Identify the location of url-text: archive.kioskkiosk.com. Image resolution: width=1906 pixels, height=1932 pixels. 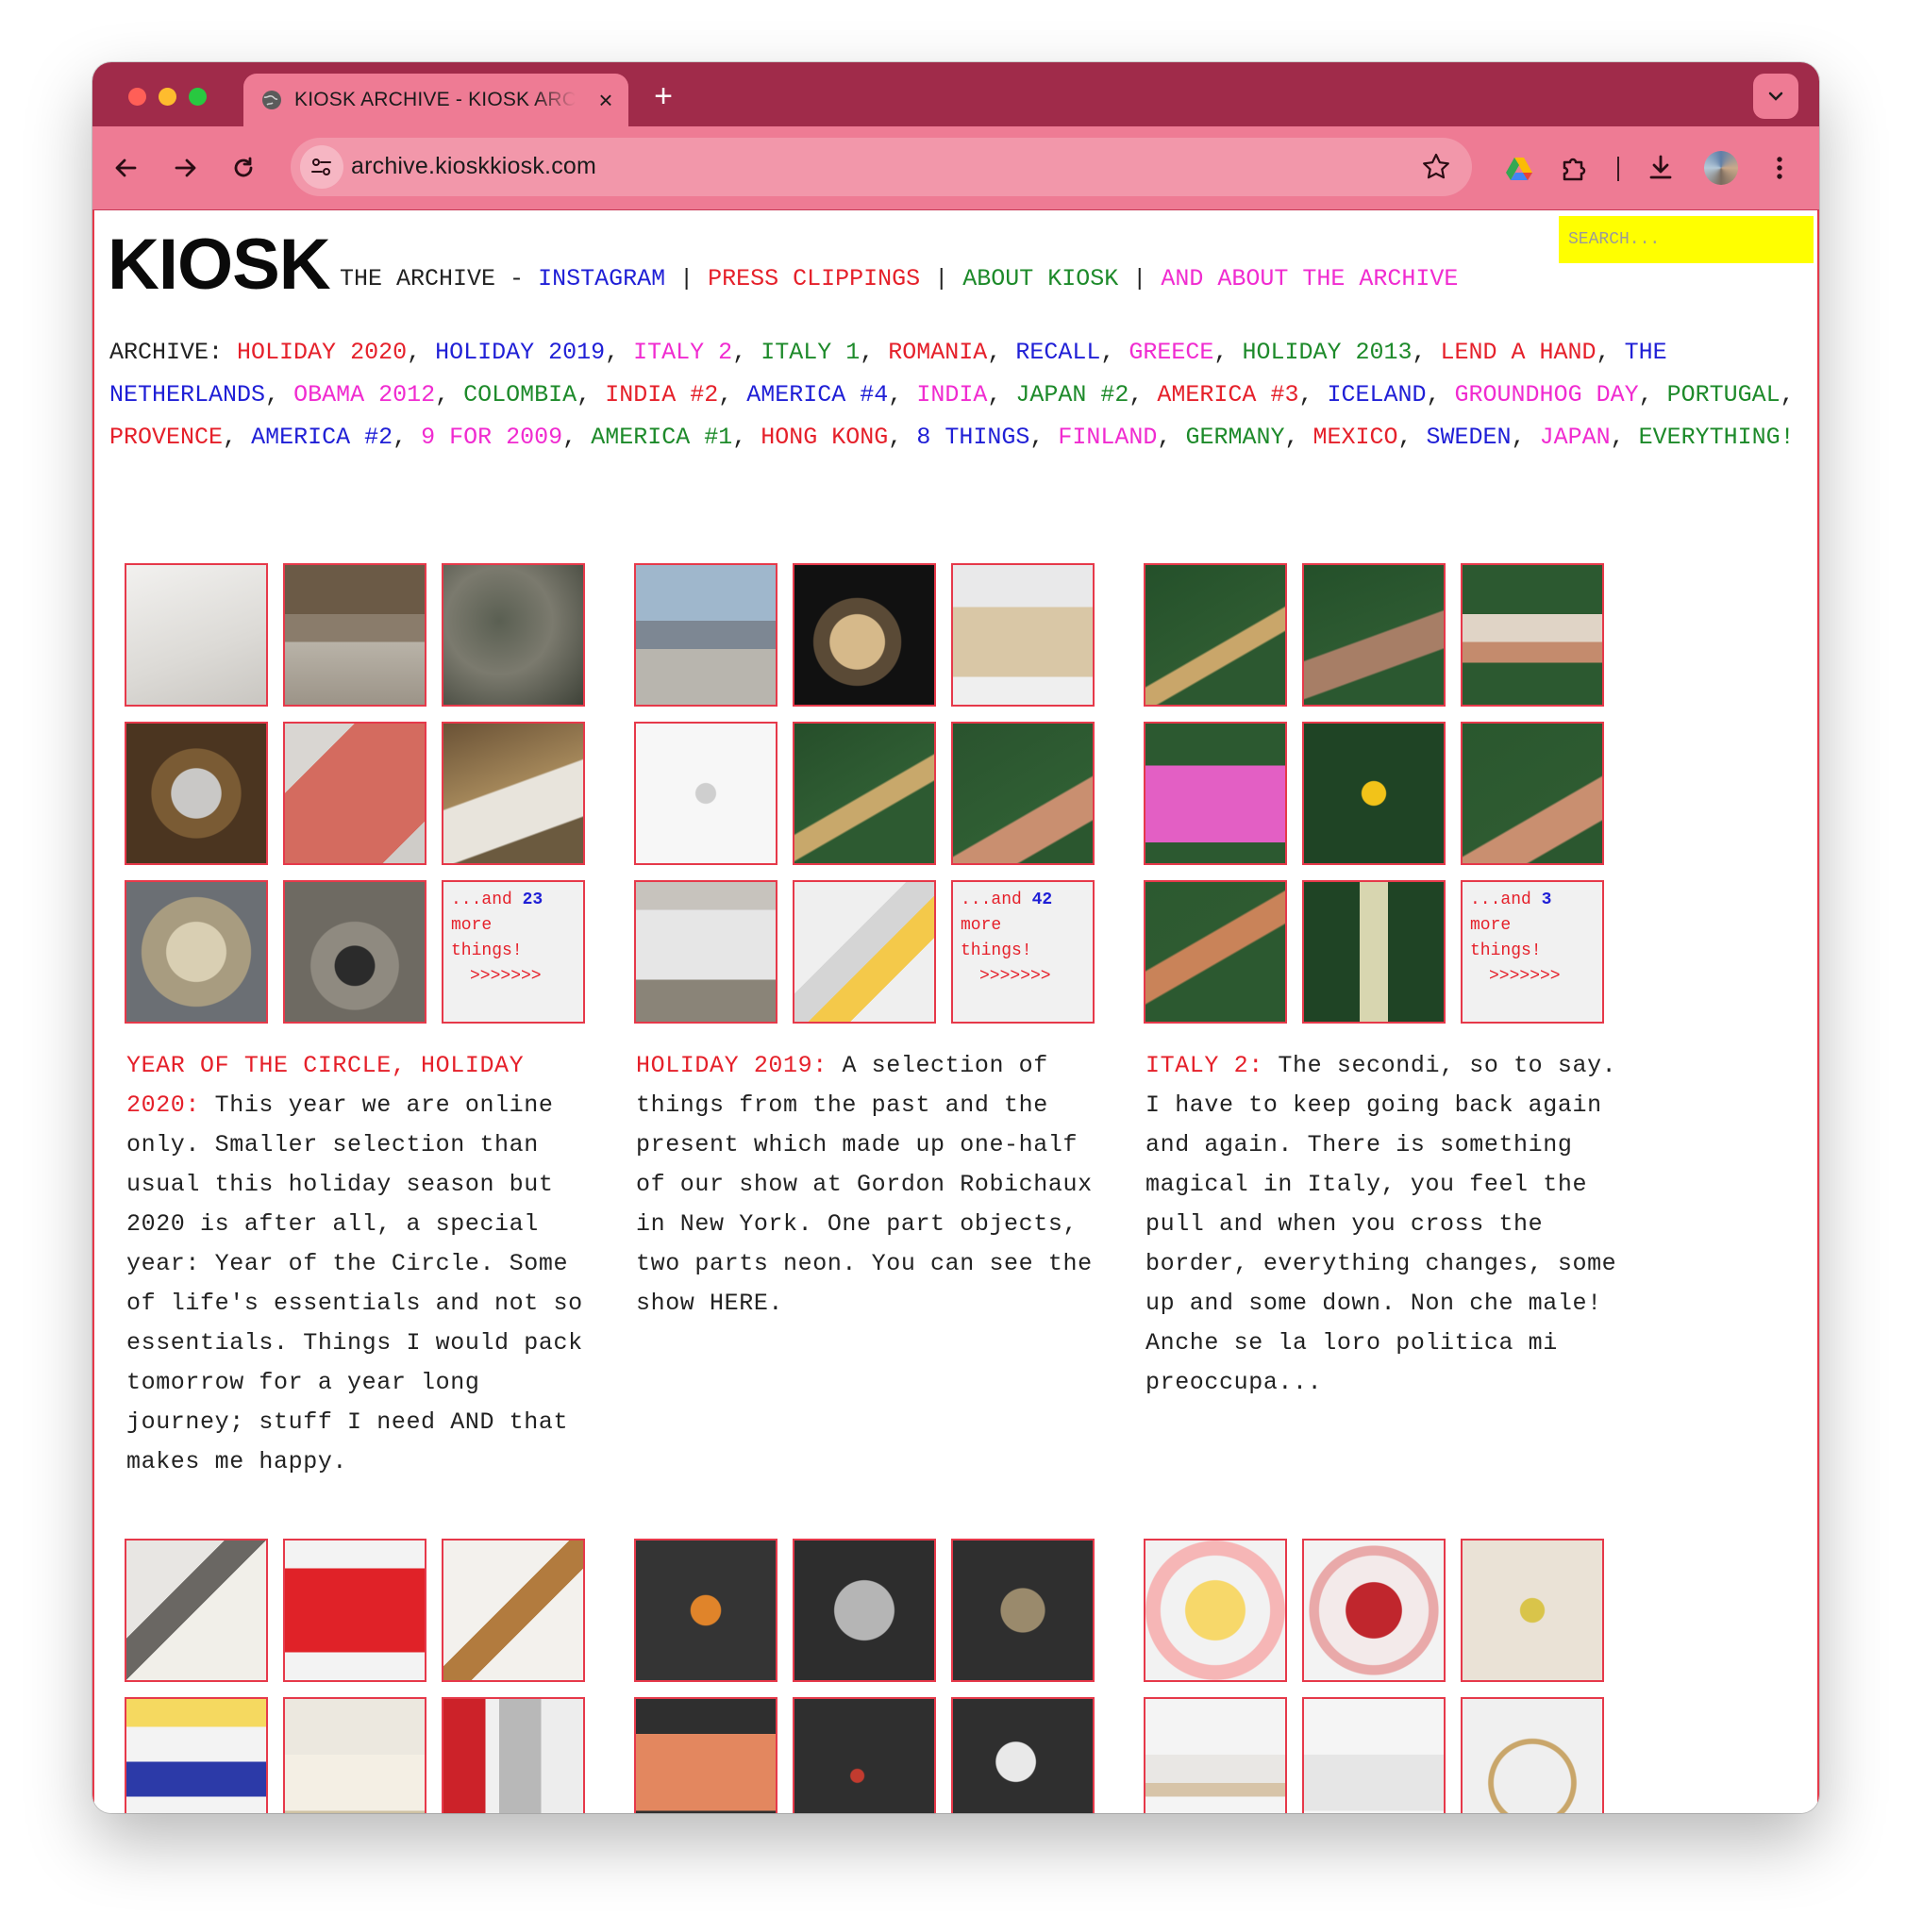
(473, 167).